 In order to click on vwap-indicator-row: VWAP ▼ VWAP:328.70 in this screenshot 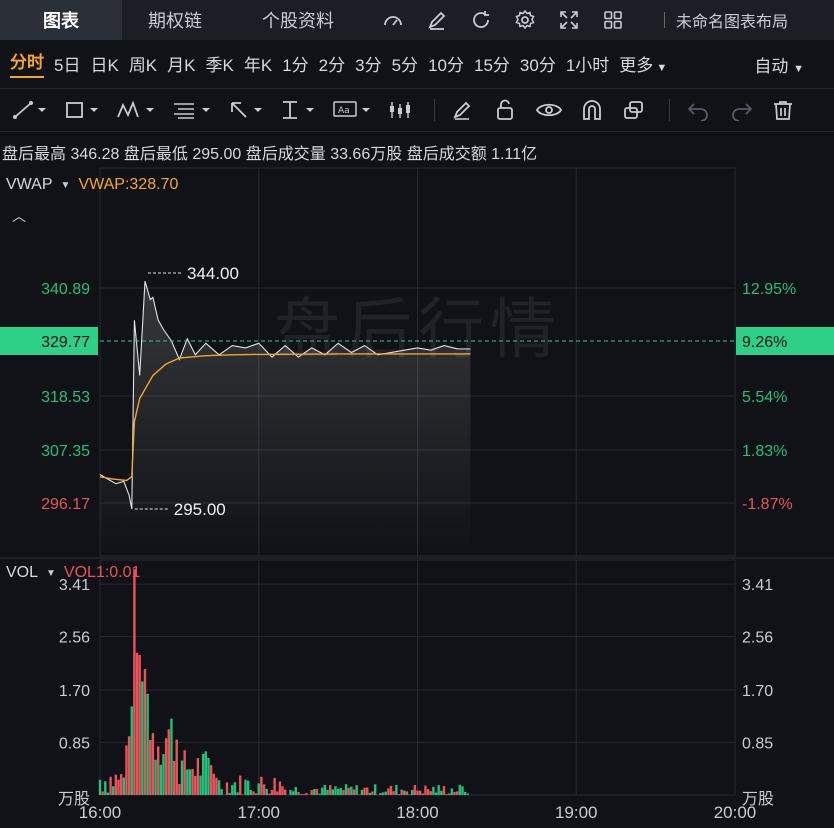, I will do `click(92, 185)`.